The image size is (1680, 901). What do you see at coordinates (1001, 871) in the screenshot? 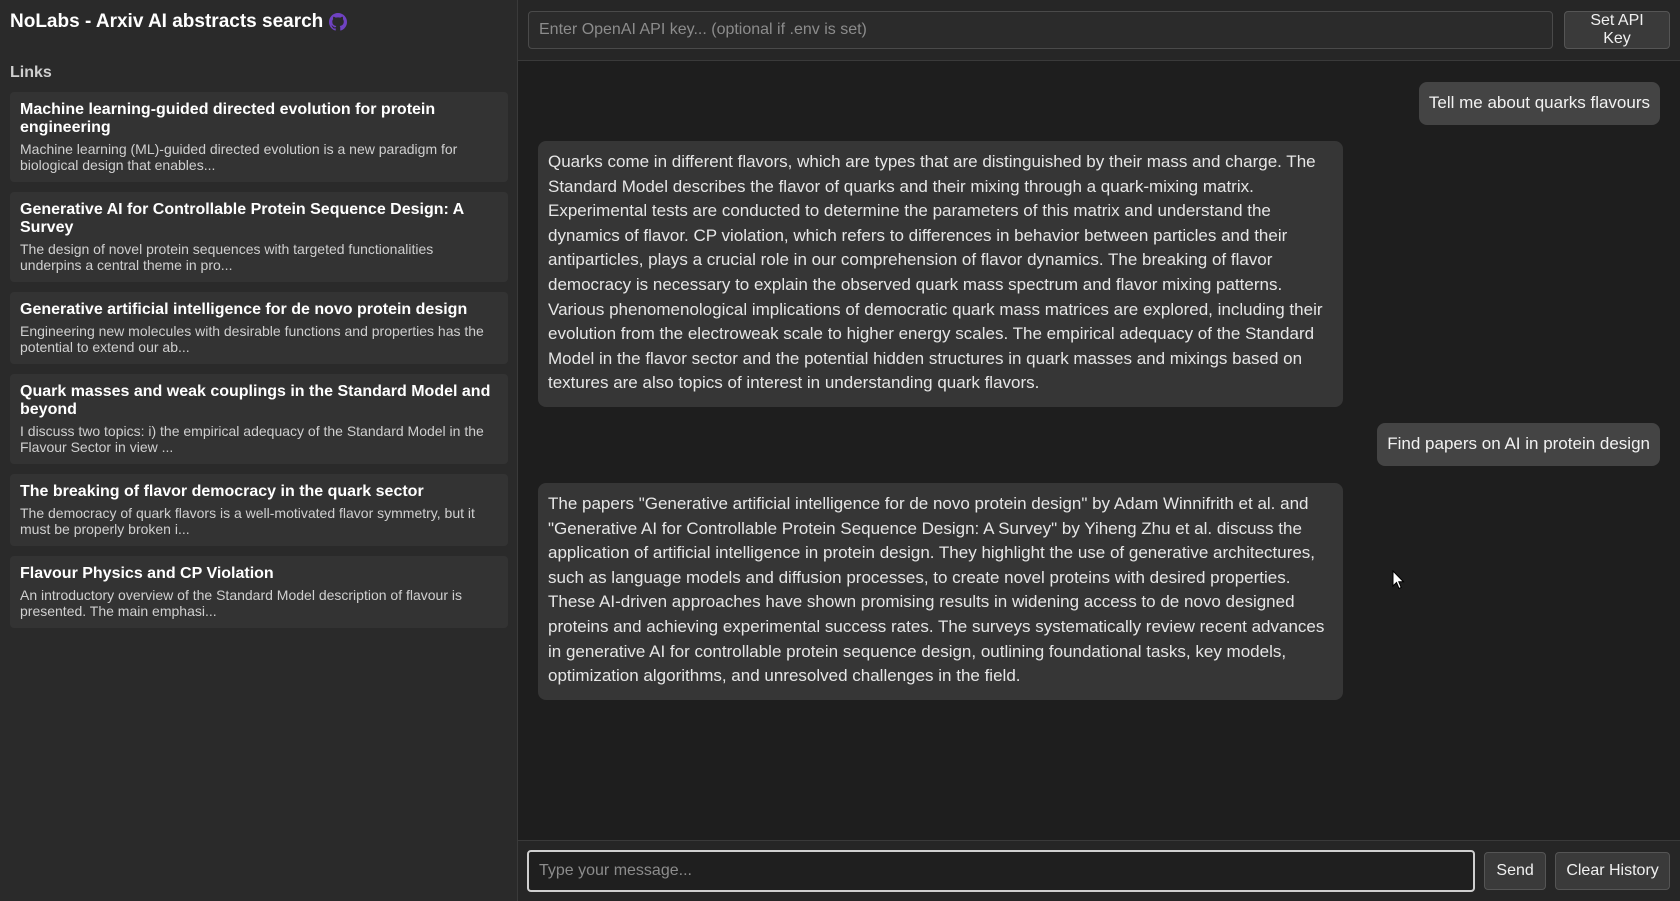
I see `message-input` at bounding box center [1001, 871].